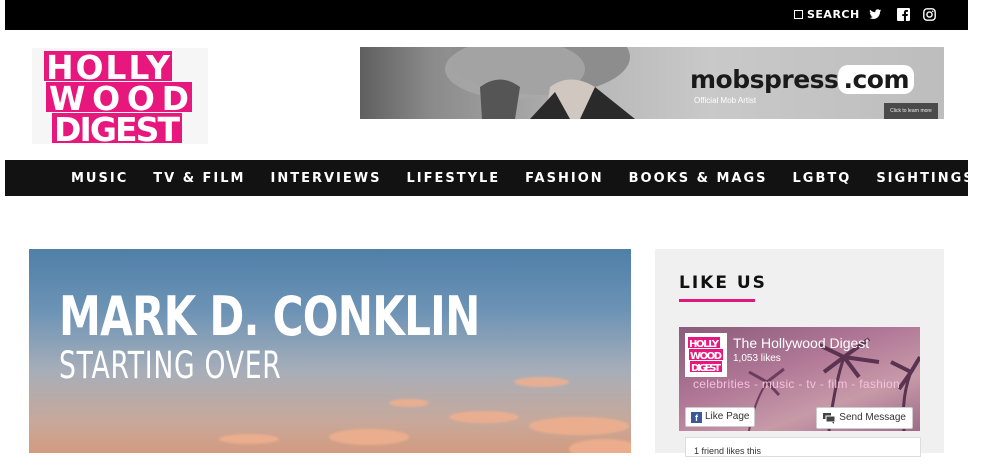 Image resolution: width=1000 pixels, height=464 pixels. I want to click on message-icon, so click(829, 418).